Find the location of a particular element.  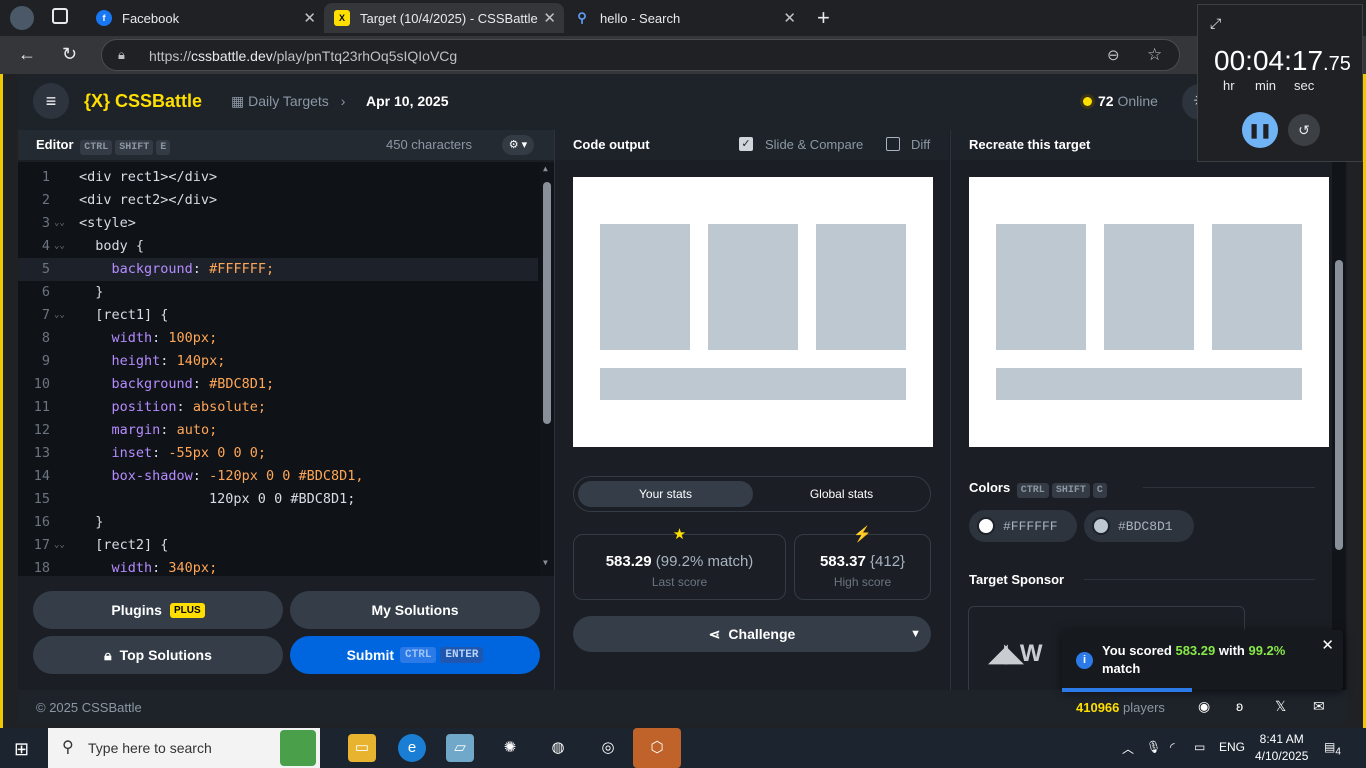

line-number: 12 is located at coordinates (41, 430).